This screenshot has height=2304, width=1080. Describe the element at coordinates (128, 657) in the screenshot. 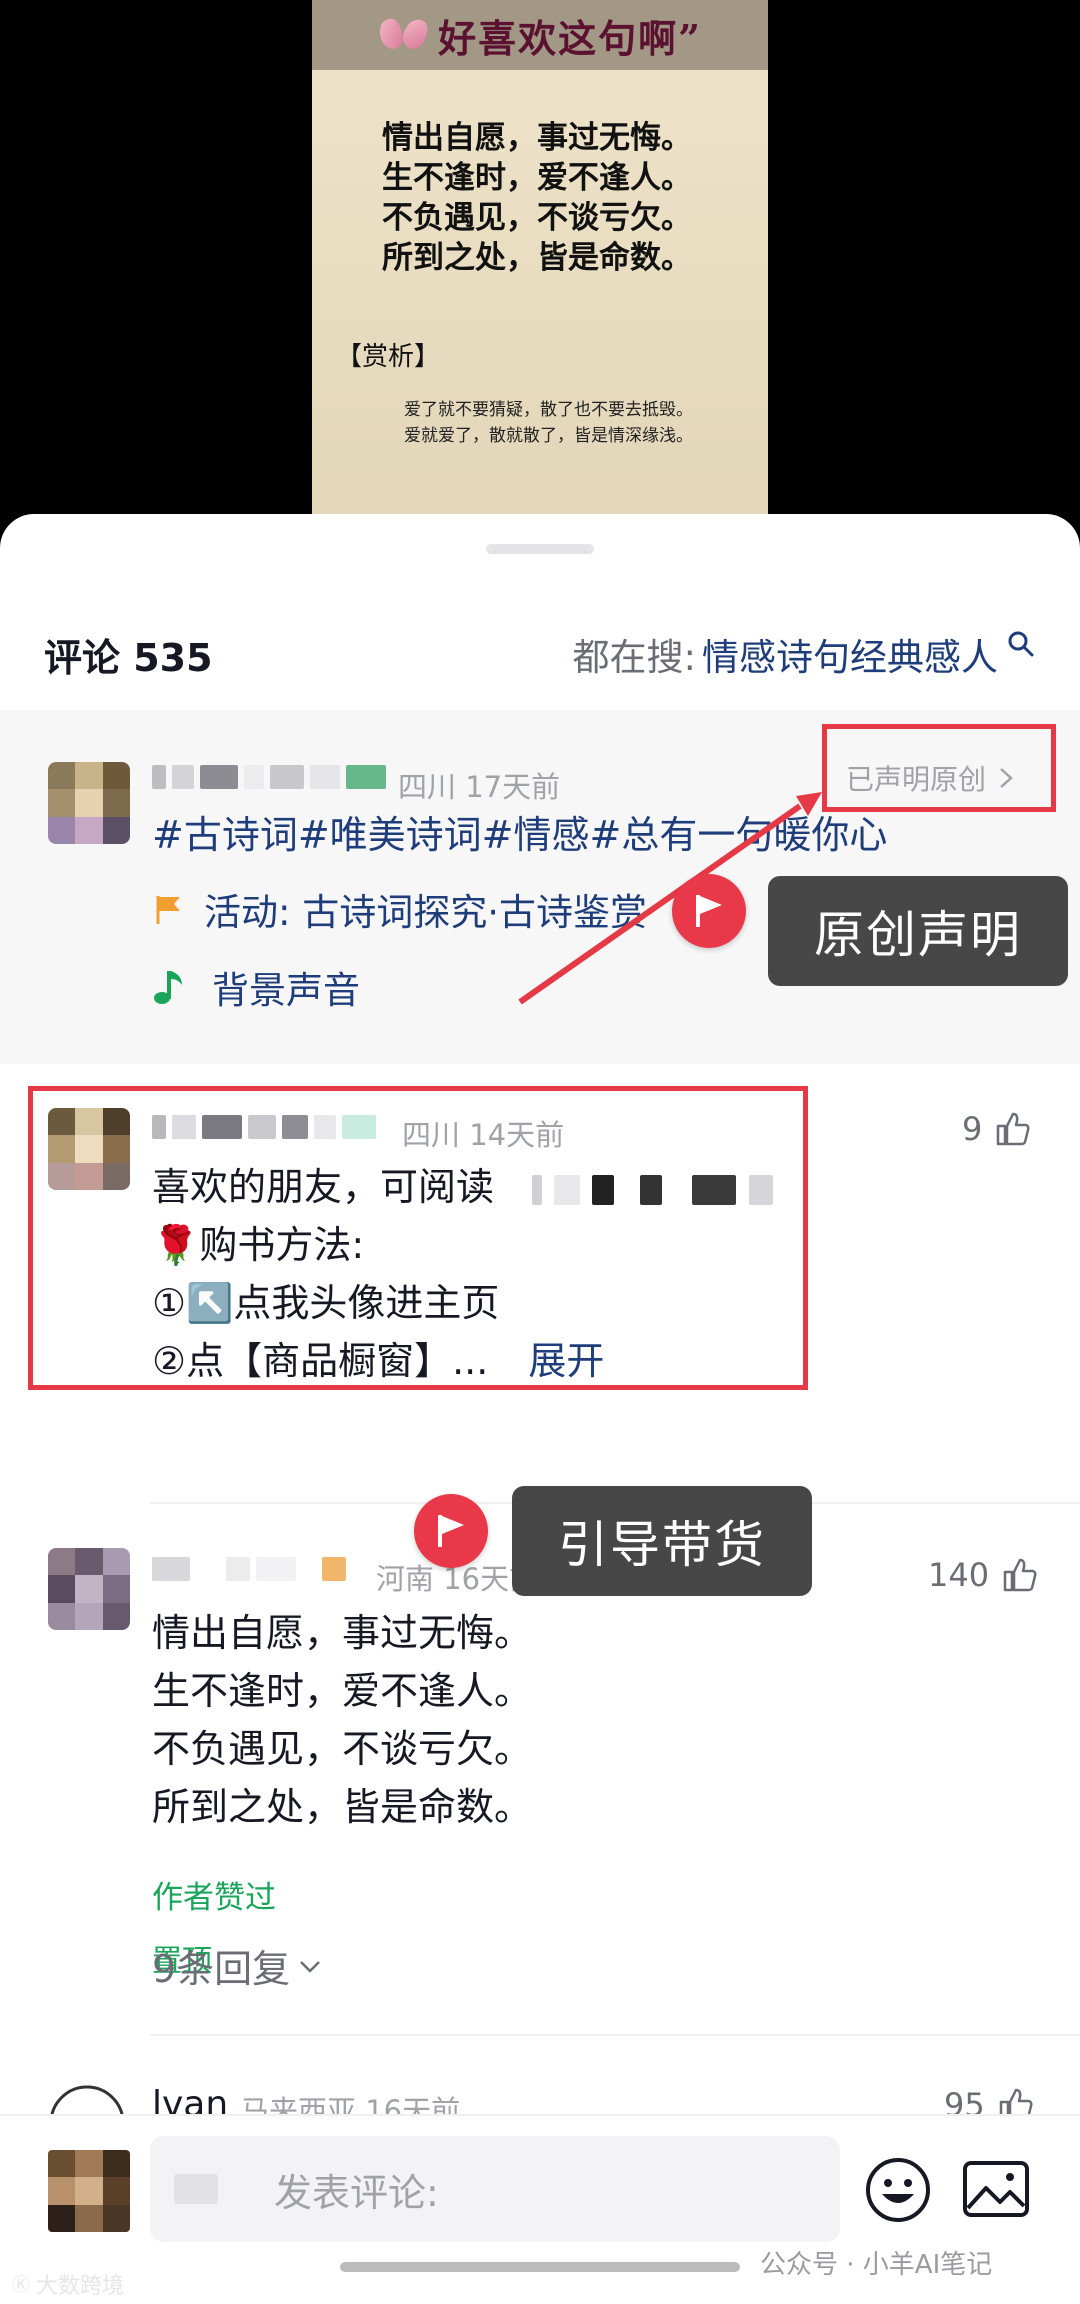

I see `comment-count: 评论 535` at that location.